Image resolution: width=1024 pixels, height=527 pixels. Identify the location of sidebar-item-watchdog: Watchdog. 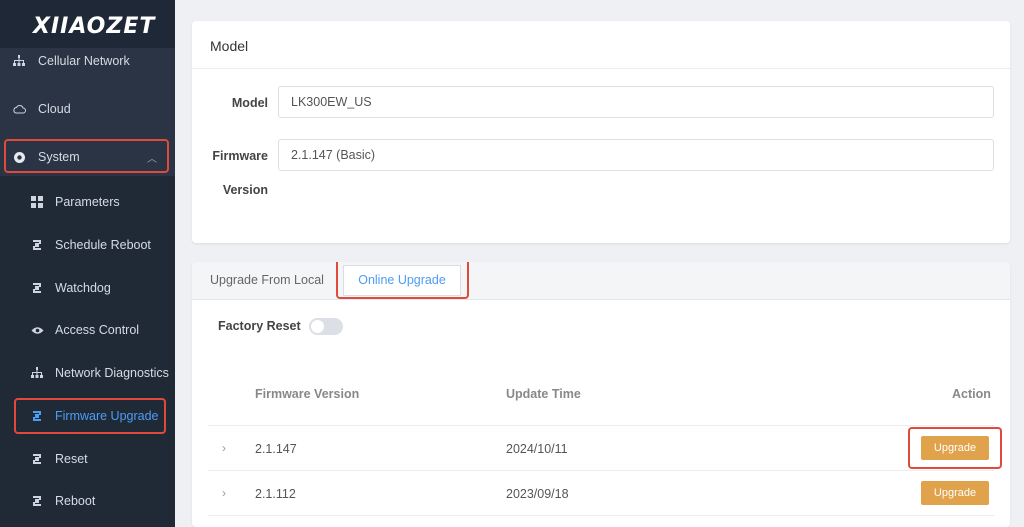
(87, 288).